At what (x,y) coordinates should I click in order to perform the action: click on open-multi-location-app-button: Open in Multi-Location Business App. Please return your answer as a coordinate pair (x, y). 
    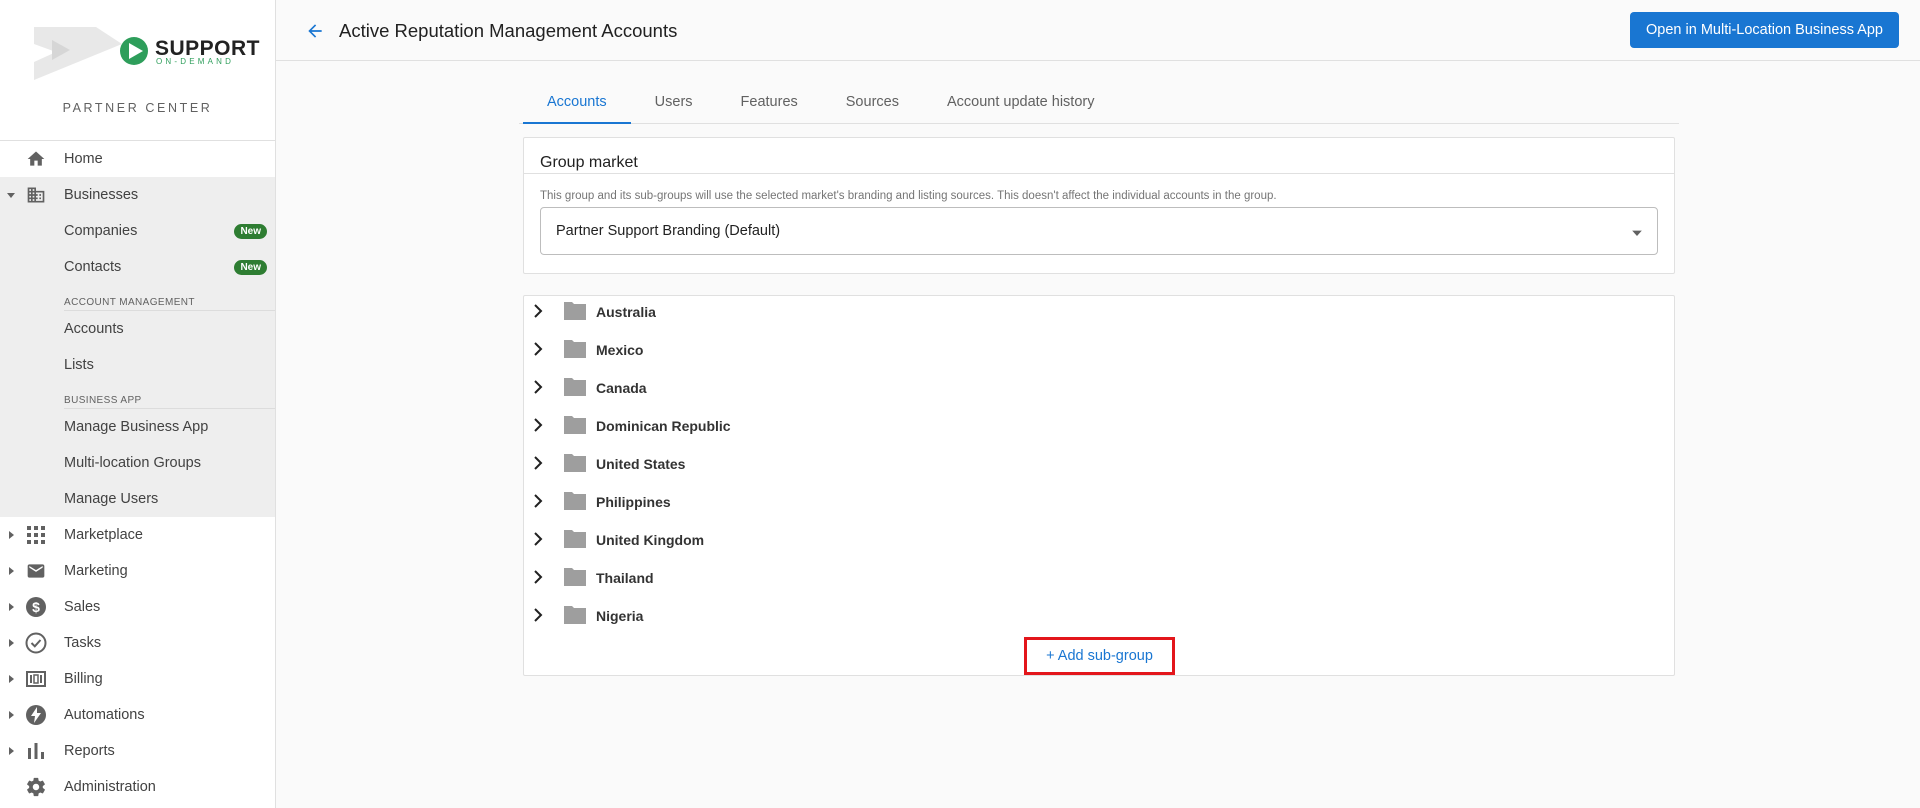
    Looking at the image, I should click on (1764, 30).